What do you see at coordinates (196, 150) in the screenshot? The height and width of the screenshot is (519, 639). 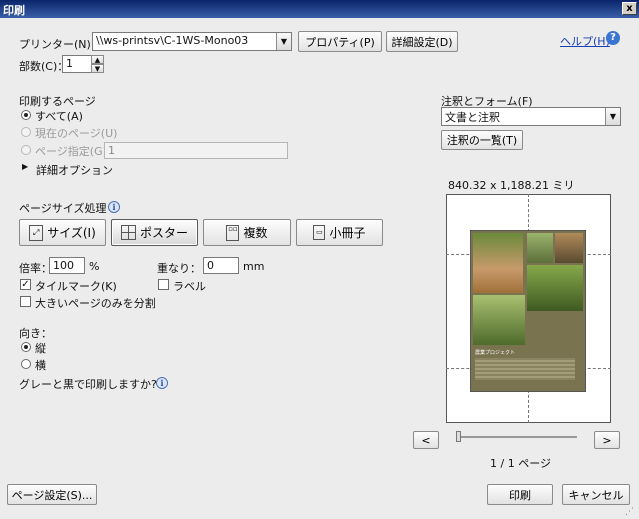 I see `range-input: 1` at bounding box center [196, 150].